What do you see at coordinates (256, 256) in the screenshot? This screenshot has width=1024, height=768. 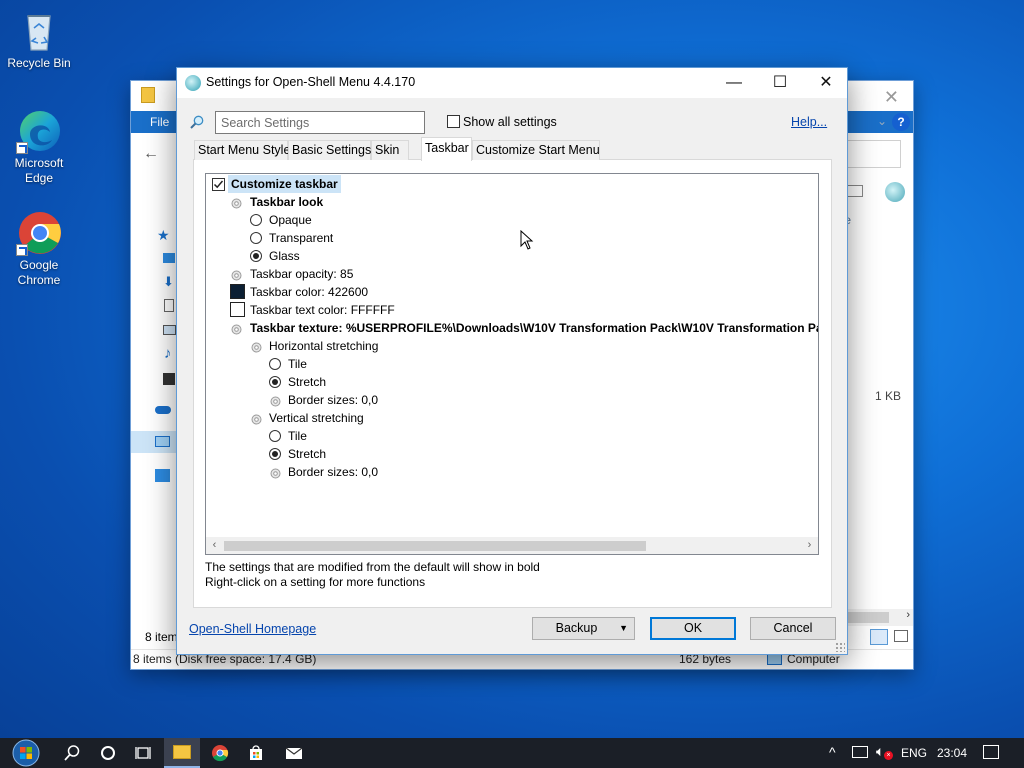 I see `radio-glass` at bounding box center [256, 256].